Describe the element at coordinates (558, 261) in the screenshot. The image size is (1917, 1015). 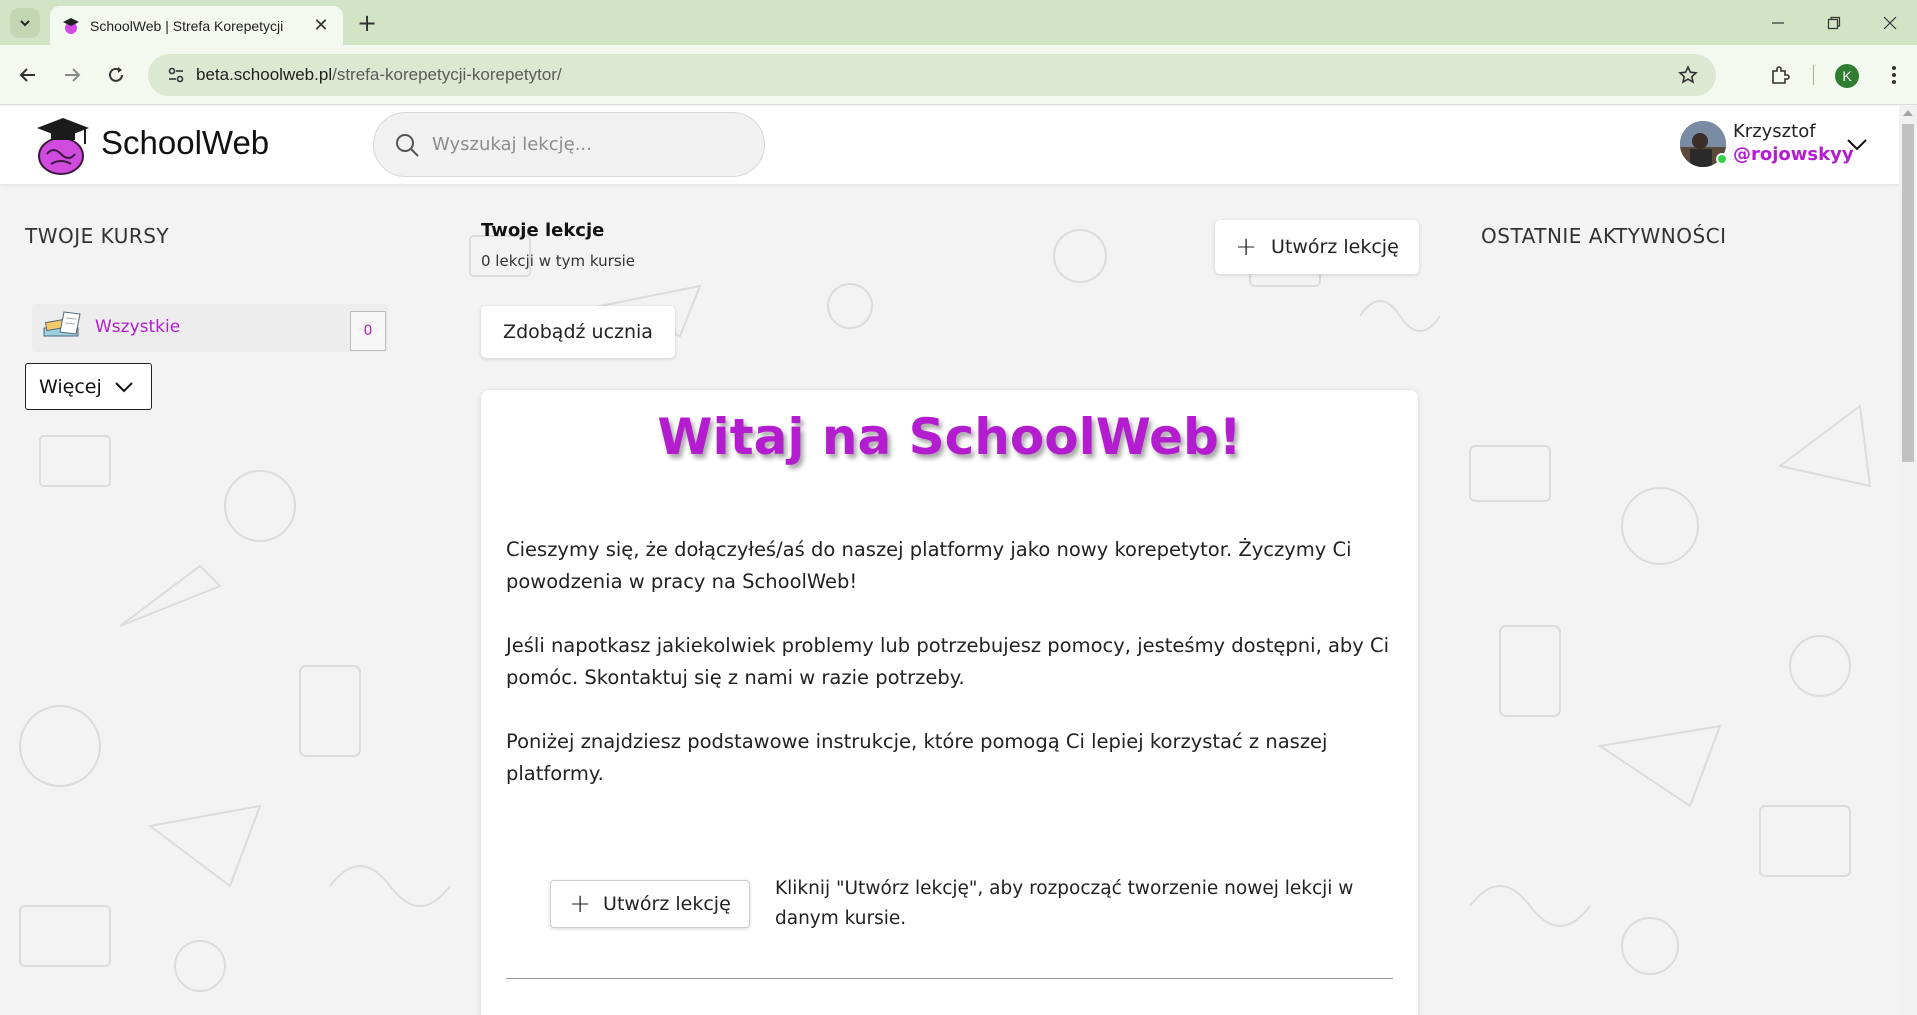
I see `lessons-count: 0 lekcji w tym kursie` at that location.